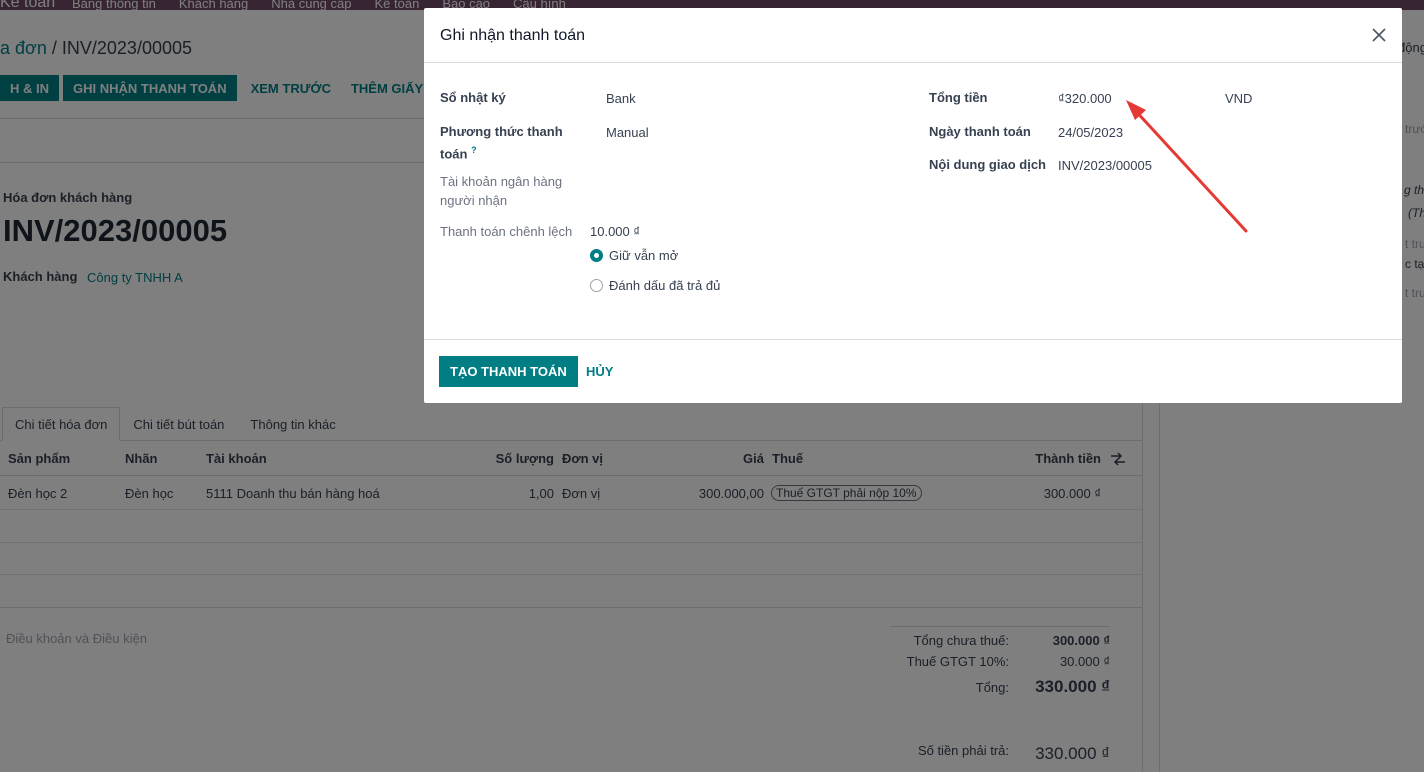 Image resolution: width=1424 pixels, height=772 pixels. What do you see at coordinates (643, 255) in the screenshot?
I see `radio-keep-open-label: Giữ vẫn mở` at bounding box center [643, 255].